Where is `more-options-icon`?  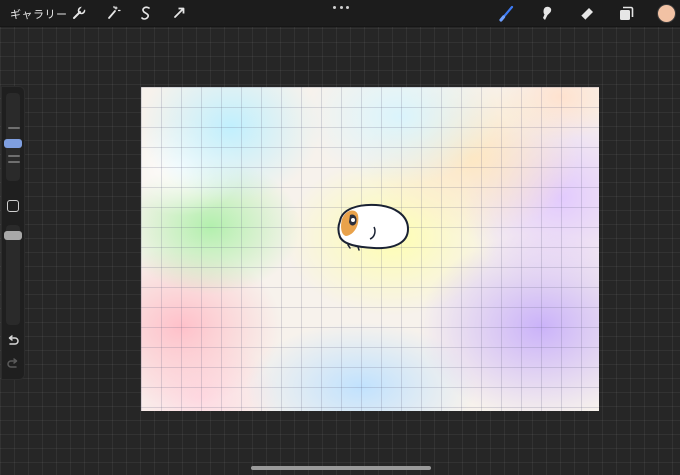
more-options-icon is located at coordinates (341, 7).